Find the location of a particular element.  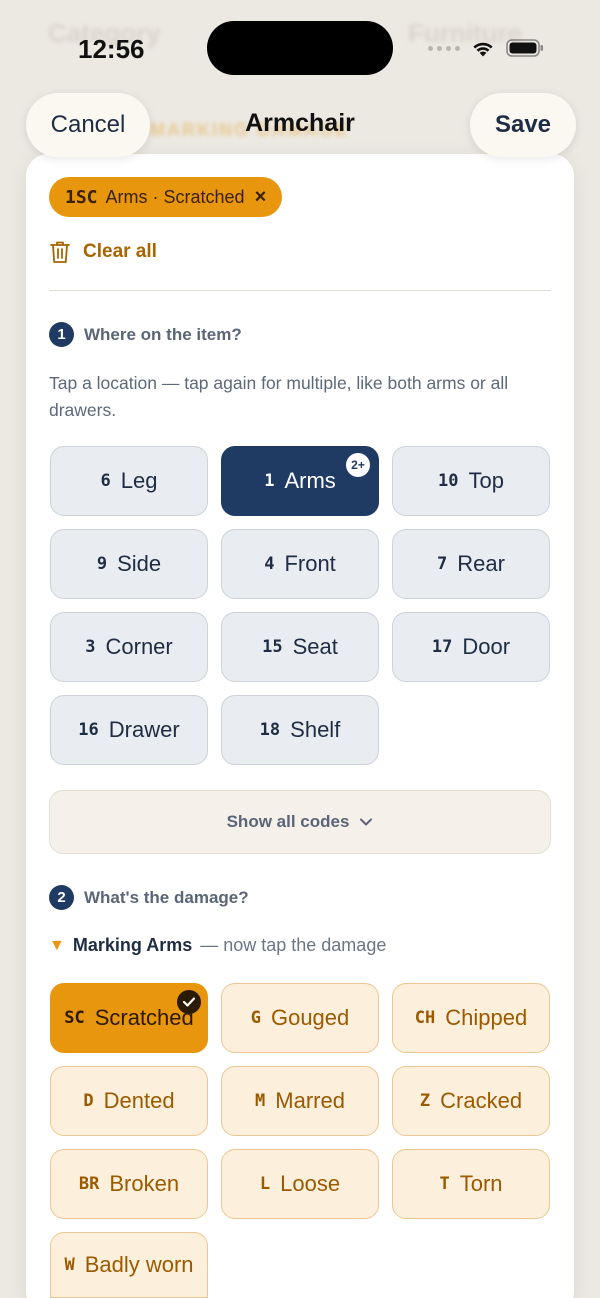

damage-code: SC is located at coordinates (74, 1018).